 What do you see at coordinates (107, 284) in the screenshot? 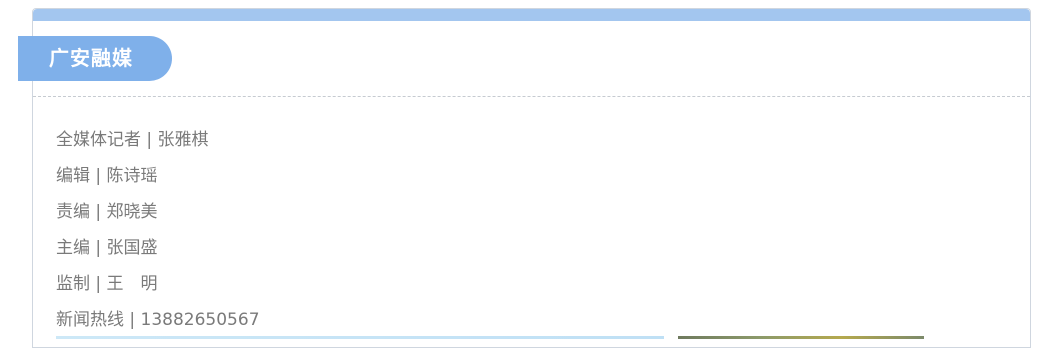
I see `credit-supervisor: 监制 | 王 明` at bounding box center [107, 284].